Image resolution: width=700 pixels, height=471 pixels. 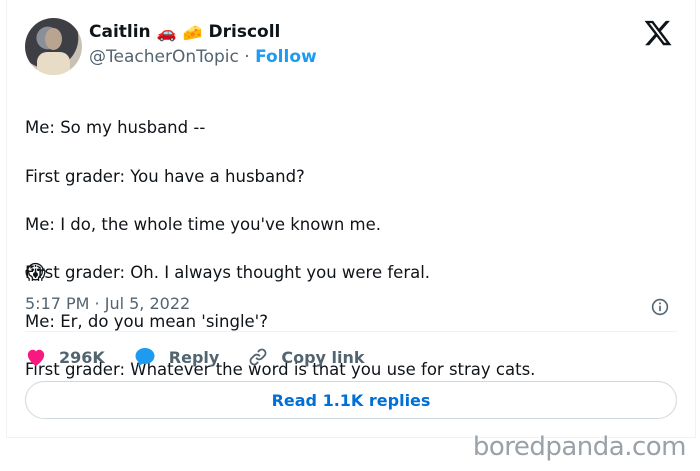 What do you see at coordinates (351, 331) in the screenshot?
I see `divider` at bounding box center [351, 331].